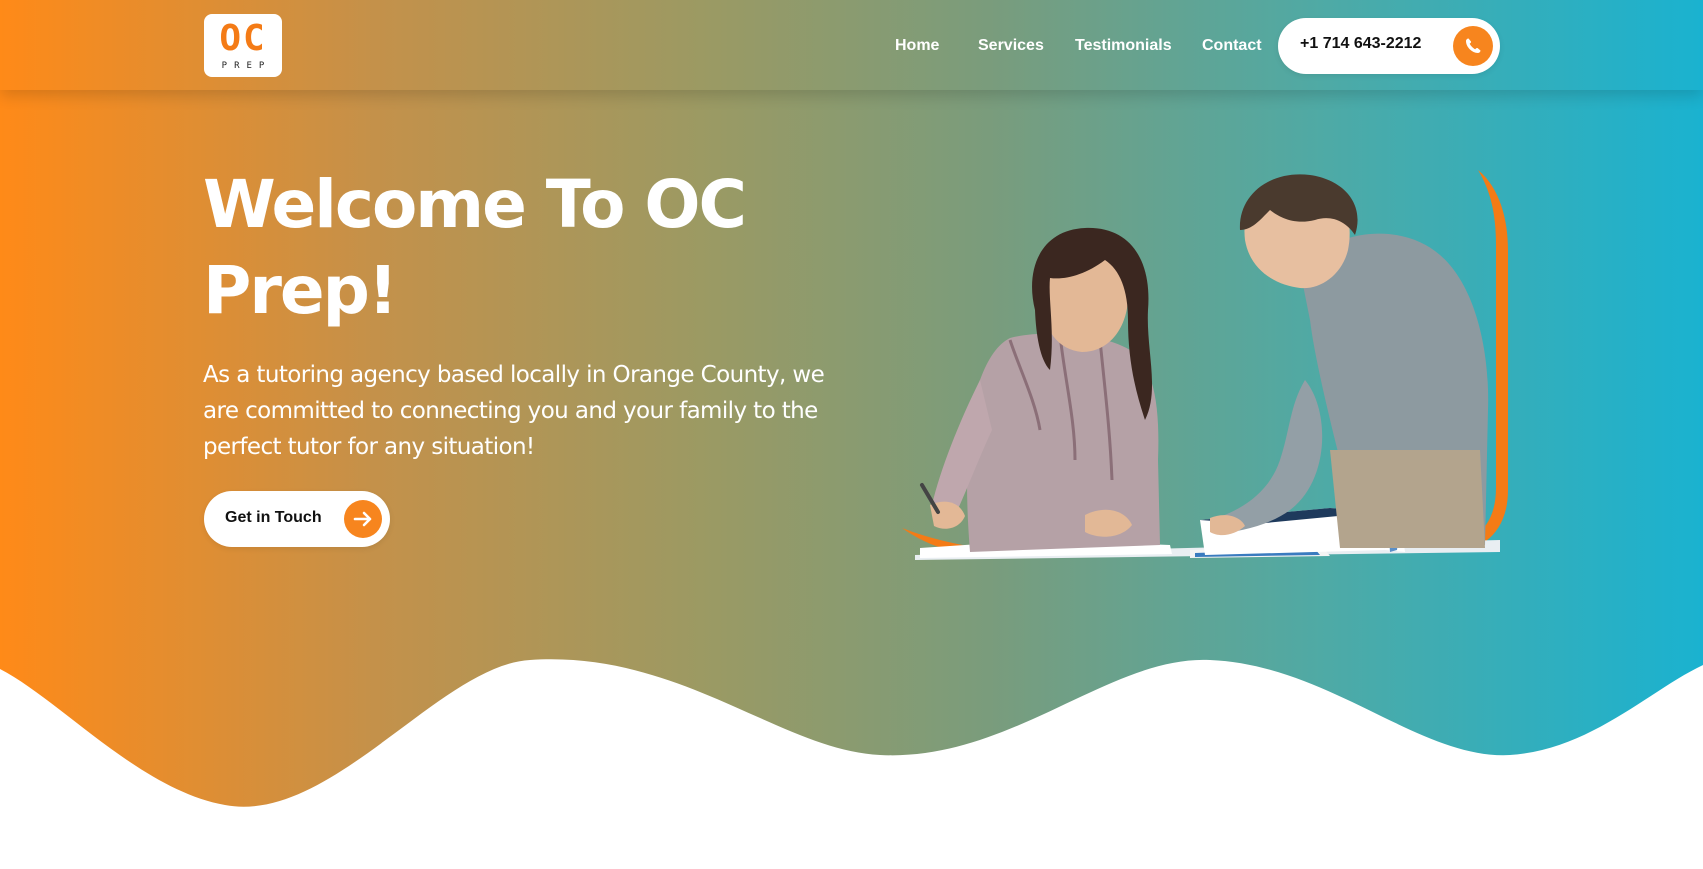 The height and width of the screenshot is (869, 1703). I want to click on get-in-touch-button: Get in Touch, so click(297, 519).